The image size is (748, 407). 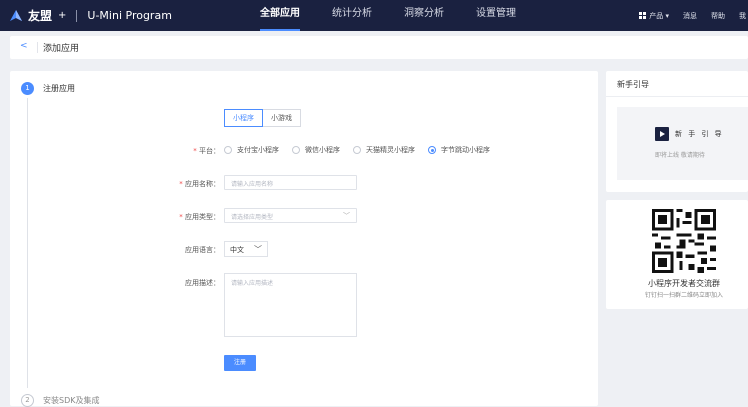 What do you see at coordinates (77, 15) in the screenshot?
I see `brand-divider` at bounding box center [77, 15].